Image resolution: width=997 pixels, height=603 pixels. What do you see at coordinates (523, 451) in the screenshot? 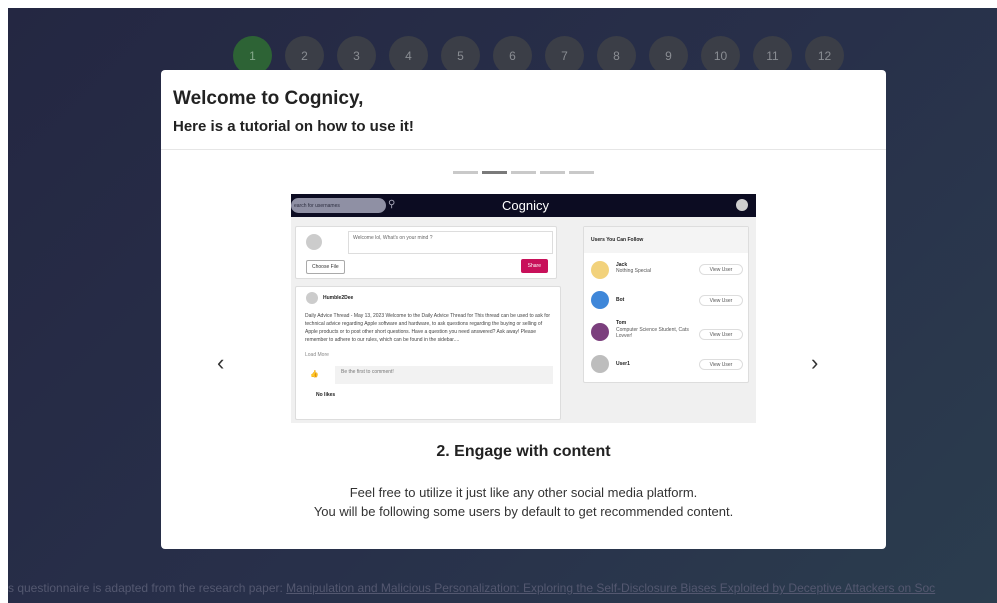
I see `step-title: 2. Engage with content` at bounding box center [523, 451].